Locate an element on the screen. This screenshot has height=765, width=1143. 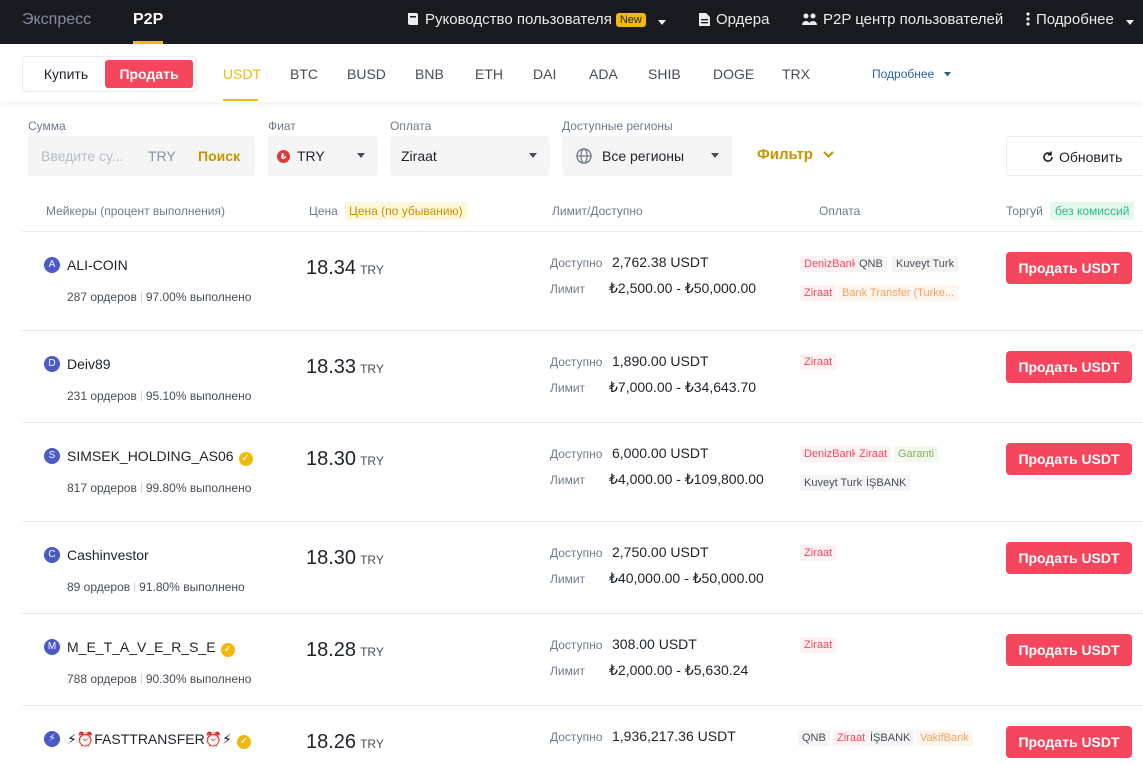
merchant-stats: 788 ордеров 90.30% выполнено is located at coordinates (159, 679).